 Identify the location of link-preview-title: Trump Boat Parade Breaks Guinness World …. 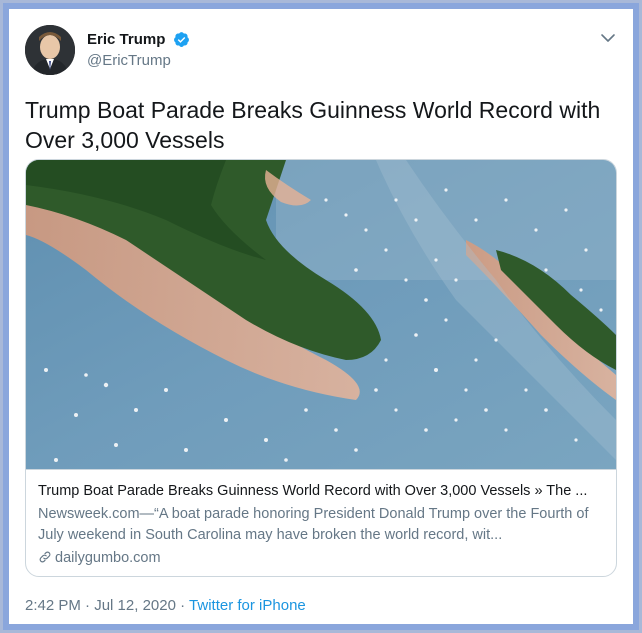
(313, 491).